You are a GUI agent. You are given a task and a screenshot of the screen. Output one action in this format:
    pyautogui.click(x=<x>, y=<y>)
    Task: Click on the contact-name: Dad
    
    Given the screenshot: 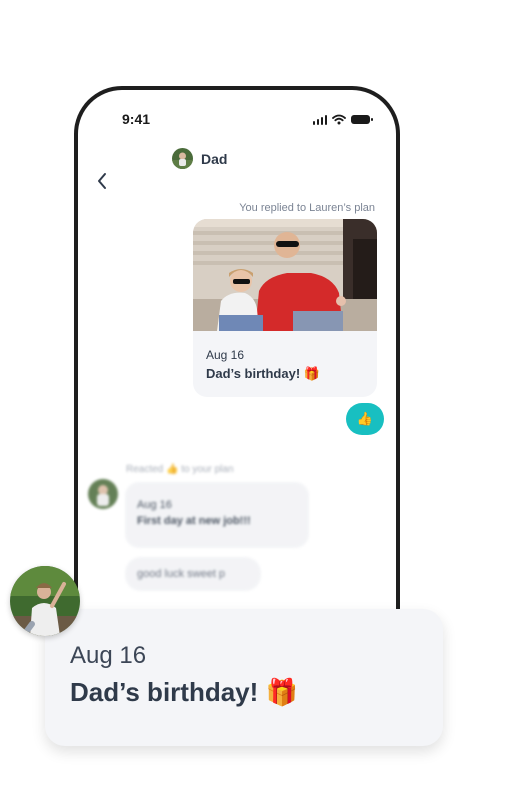 What is the action you would take?
    pyautogui.click(x=214, y=158)
    